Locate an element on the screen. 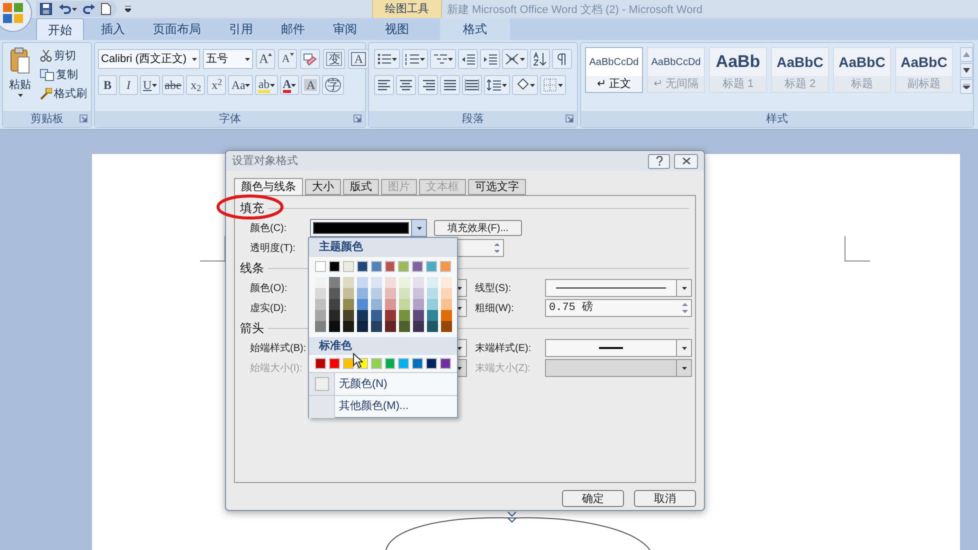 This screenshot has width=978, height=550. font-button: 字 is located at coordinates (333, 85).